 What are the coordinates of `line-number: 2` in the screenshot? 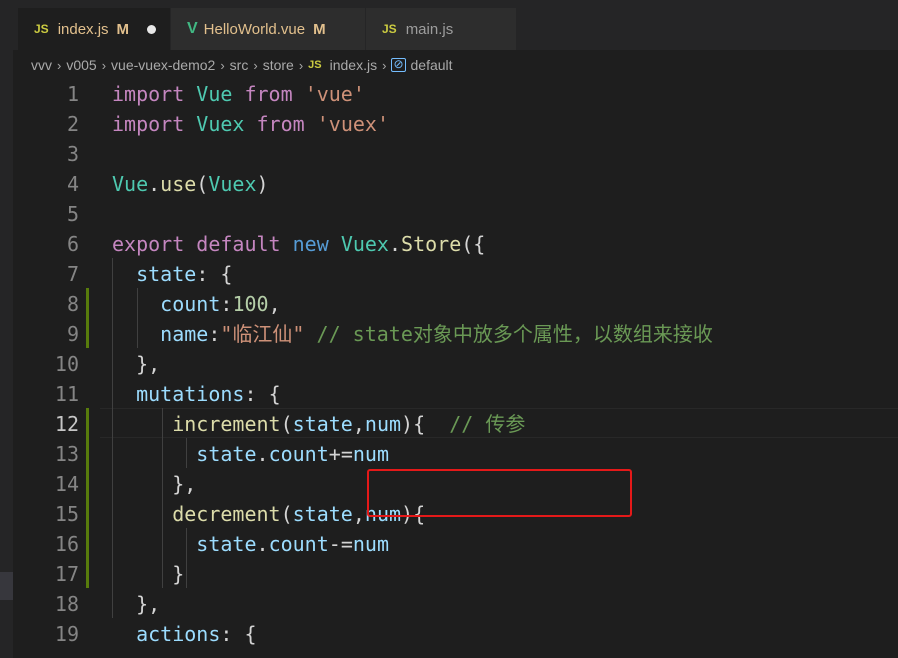 It's located at (72, 124).